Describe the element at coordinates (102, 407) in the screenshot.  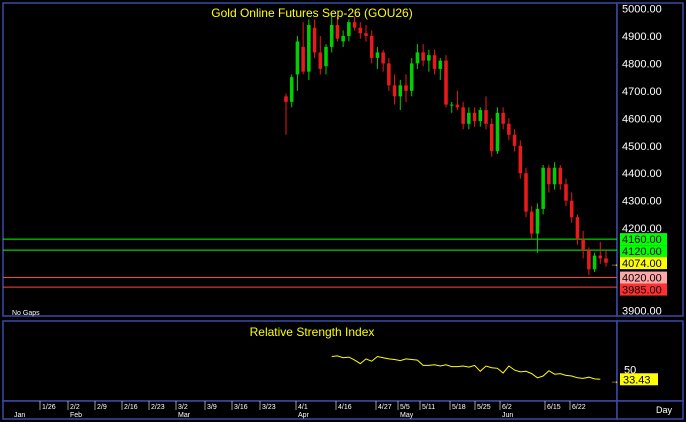
I see `date-tick-label: 2/9` at that location.